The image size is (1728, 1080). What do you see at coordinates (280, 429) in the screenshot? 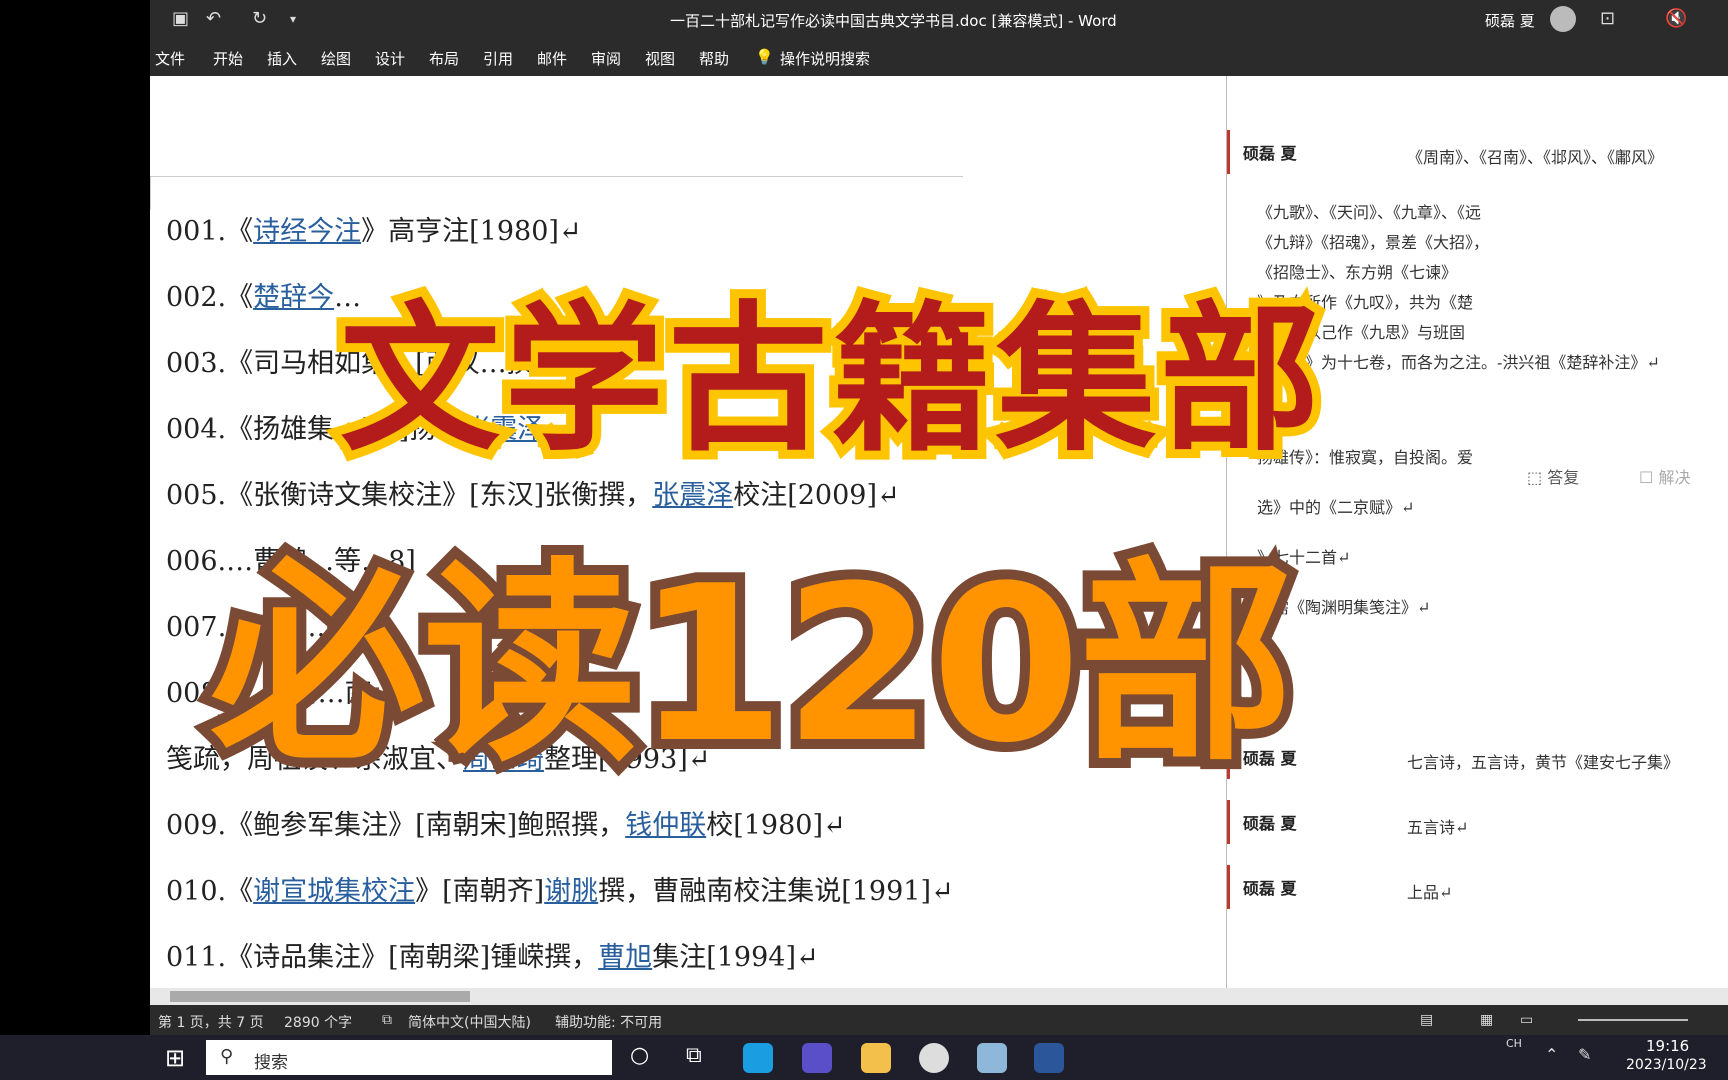
I see `line-text: 扬雄` at bounding box center [280, 429].